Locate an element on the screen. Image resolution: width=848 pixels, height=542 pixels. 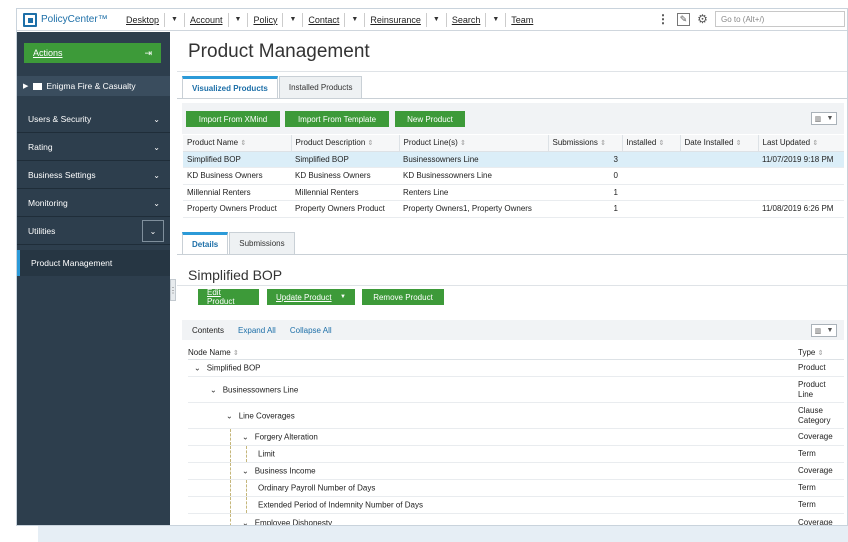
cell-submissions: 3 is located at coordinates (585, 159).